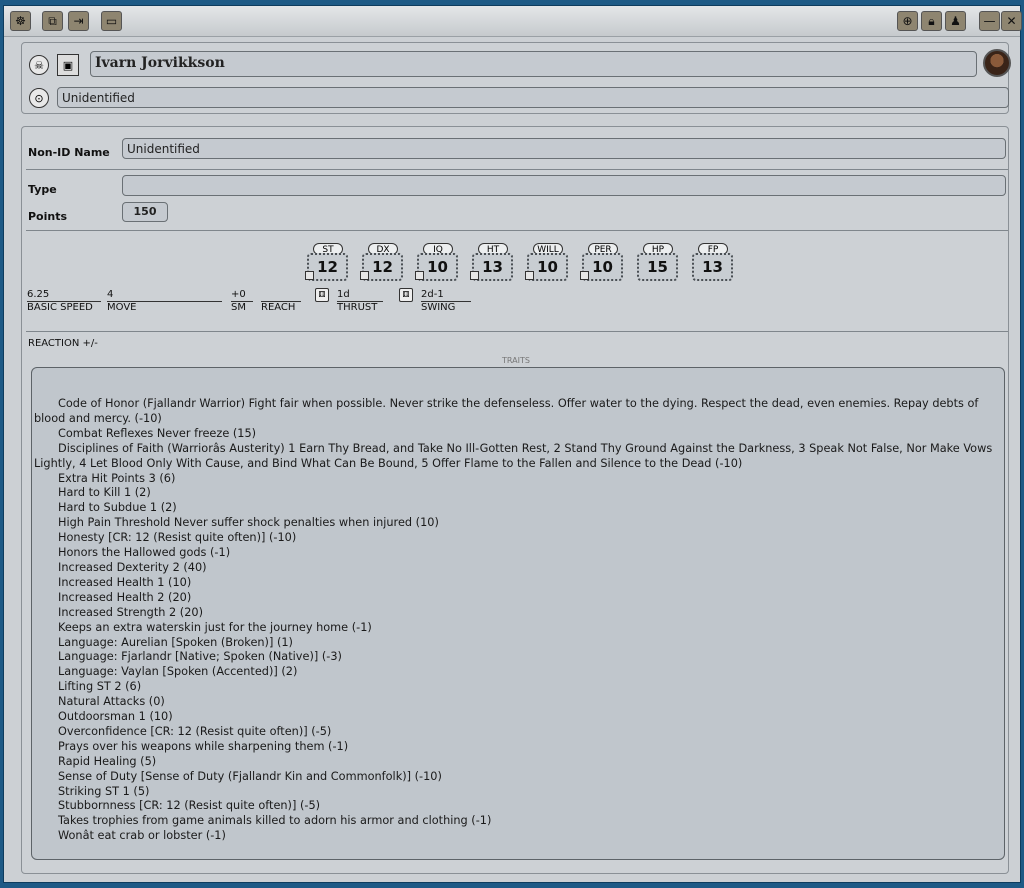  What do you see at coordinates (39, 98) in the screenshot?
I see `identify-icon: ⊙` at bounding box center [39, 98].